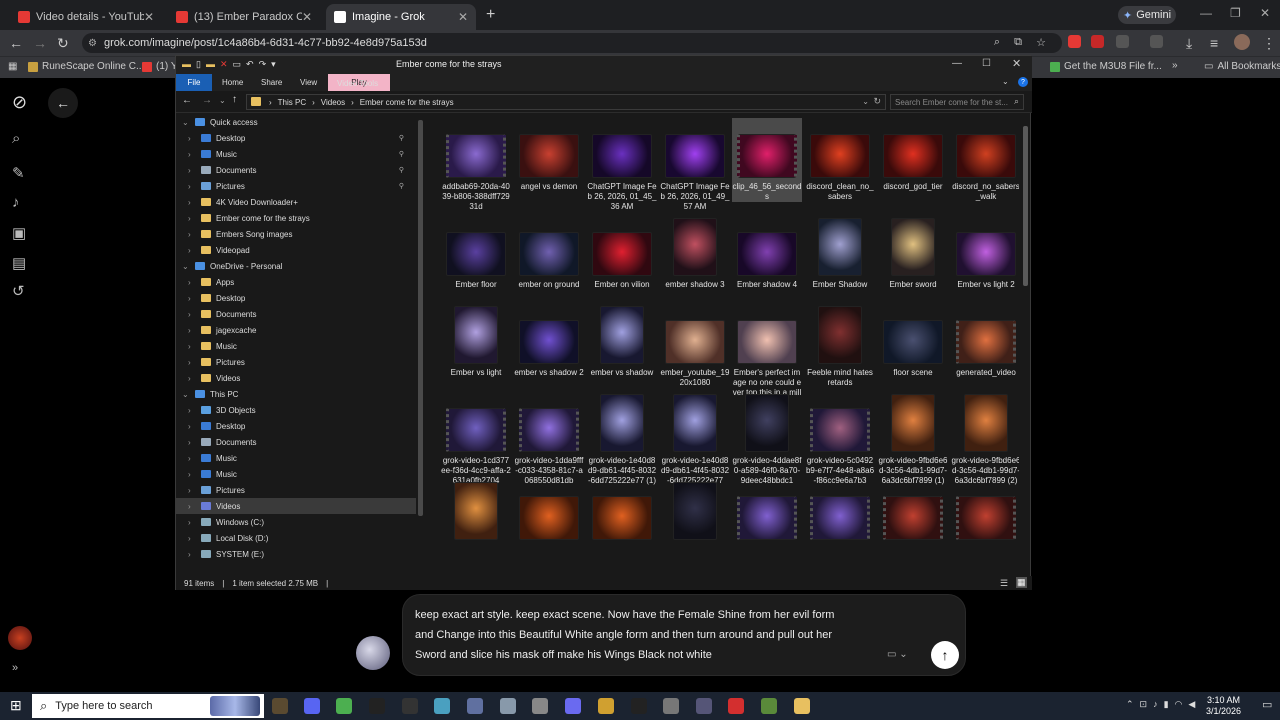  Describe the element at coordinates (296, 554) in the screenshot. I see `nav-item: › SYSTEM (E:)` at that location.